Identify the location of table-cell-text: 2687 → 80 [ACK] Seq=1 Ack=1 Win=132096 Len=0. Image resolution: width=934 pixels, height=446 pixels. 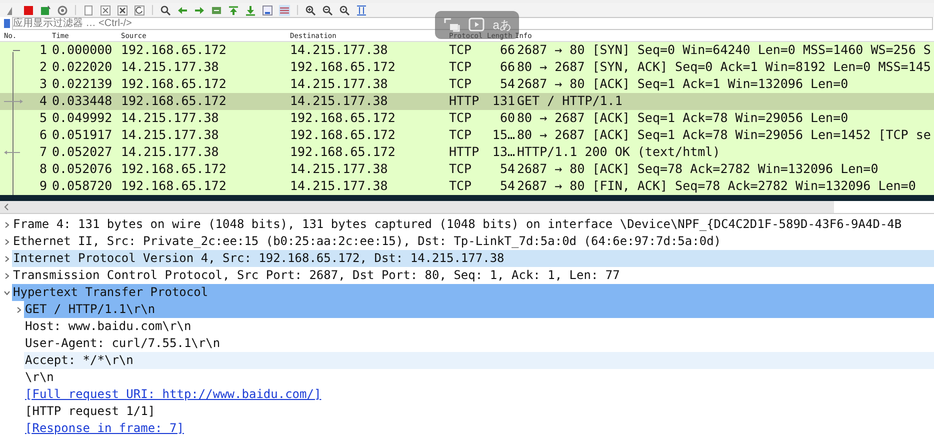
(683, 84).